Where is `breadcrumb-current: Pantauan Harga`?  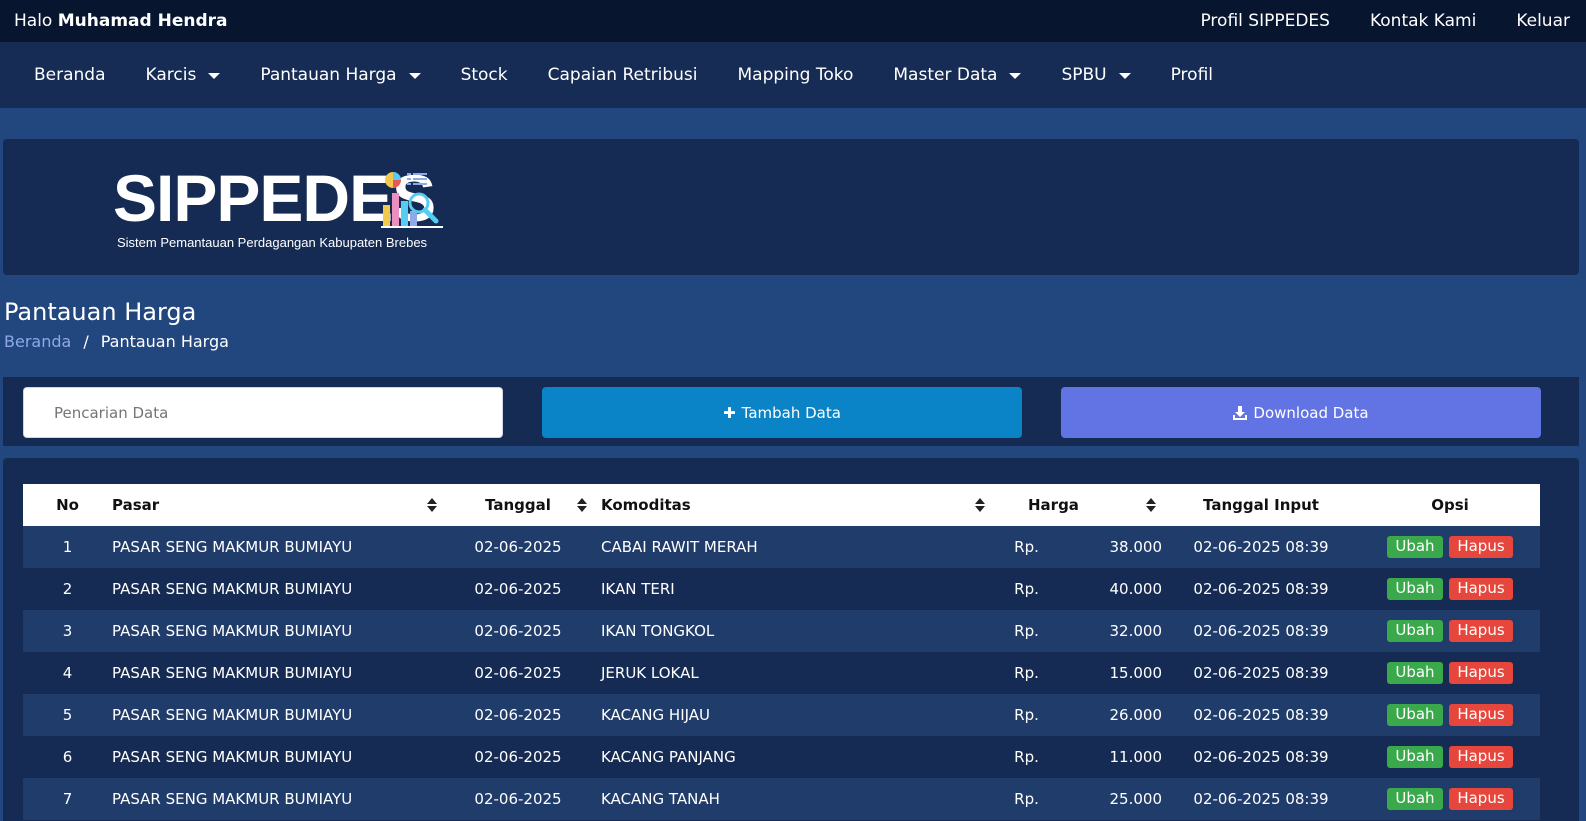 breadcrumb-current: Pantauan Harga is located at coordinates (164, 341).